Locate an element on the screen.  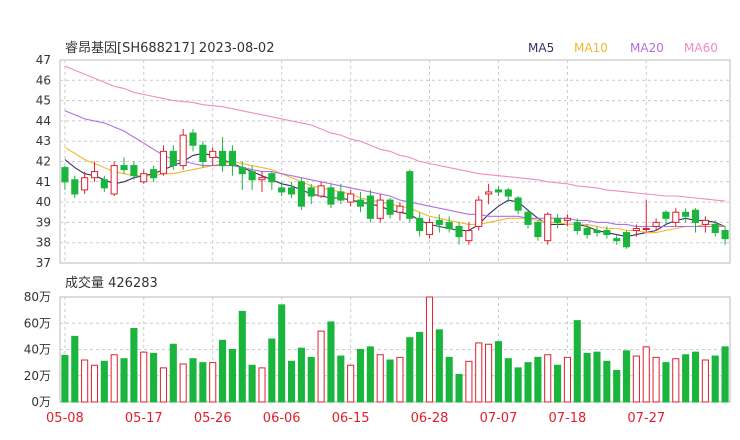
price-y-tick-label: 45 is located at coordinates (43, 101).